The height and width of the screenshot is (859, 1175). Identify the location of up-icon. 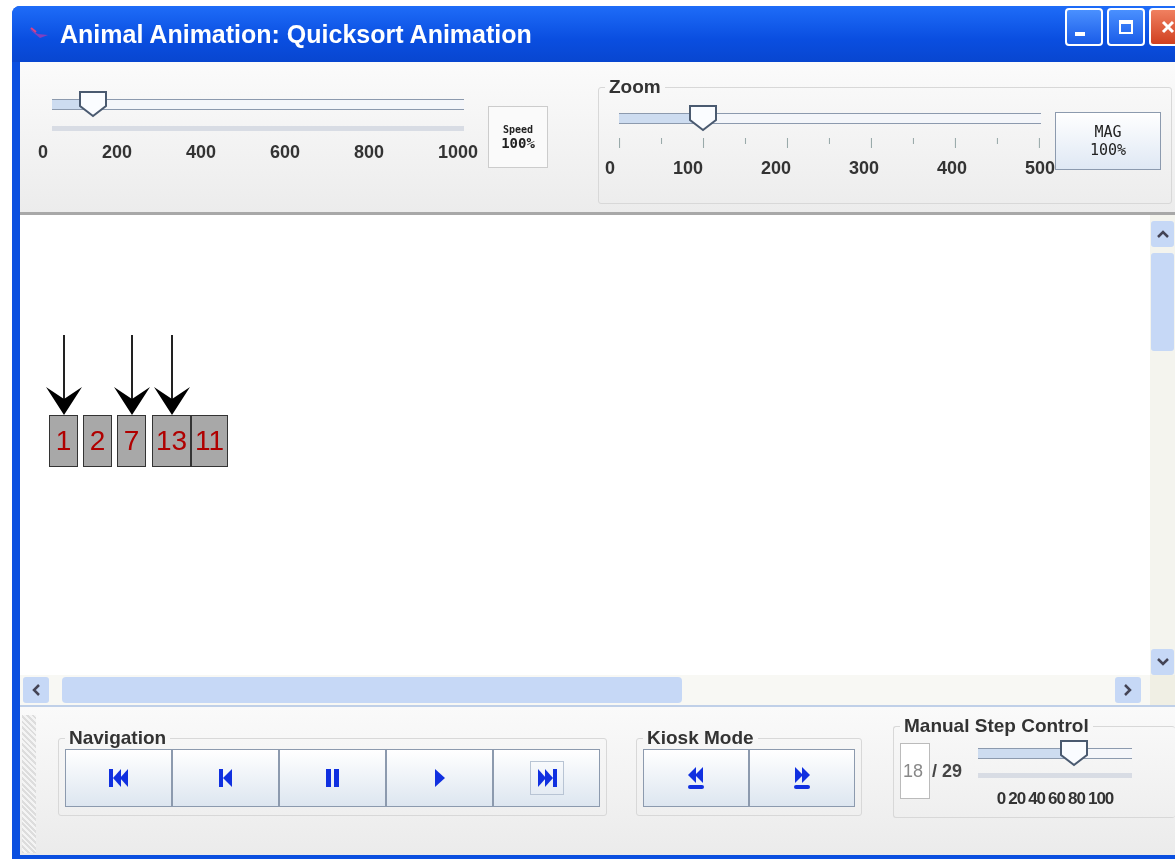
(1162, 234).